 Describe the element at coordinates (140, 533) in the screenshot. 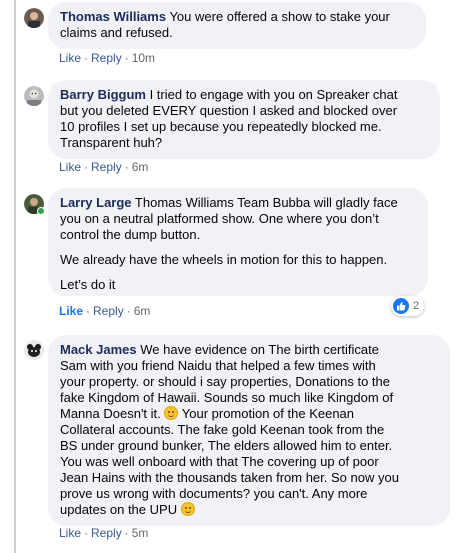

I see `comment-timestamp: 5m` at that location.